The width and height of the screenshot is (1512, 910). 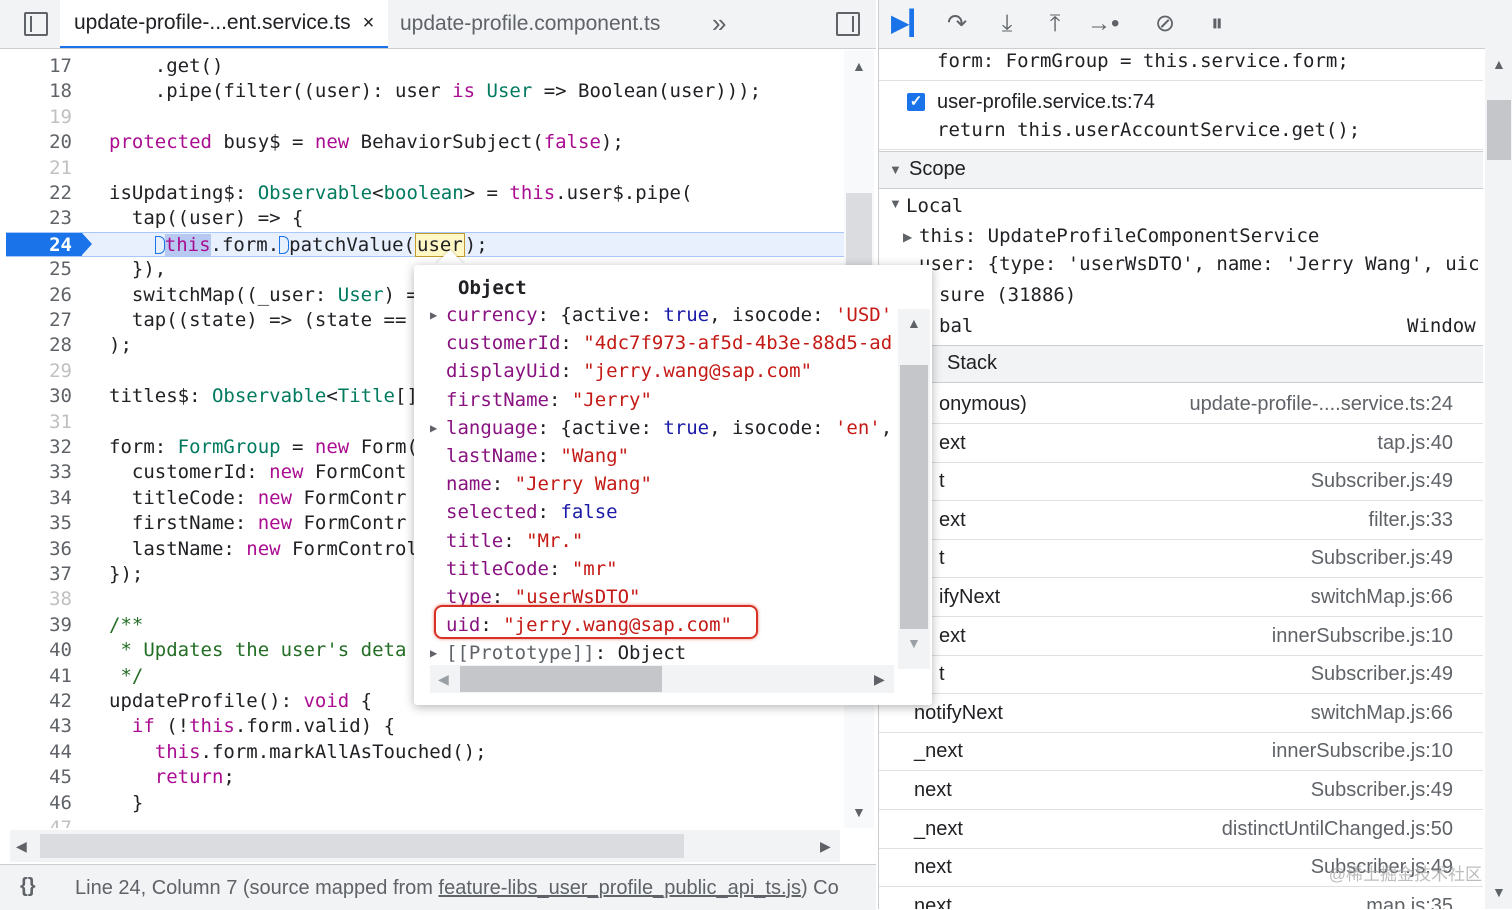 What do you see at coordinates (1165, 24) in the screenshot?
I see `deactivate-breakpoints-icon: ⊘` at bounding box center [1165, 24].